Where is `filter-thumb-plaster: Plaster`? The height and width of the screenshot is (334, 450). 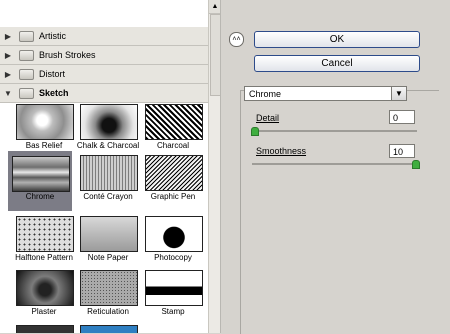 filter-thumb-plaster: Plaster is located at coordinates (44, 295).